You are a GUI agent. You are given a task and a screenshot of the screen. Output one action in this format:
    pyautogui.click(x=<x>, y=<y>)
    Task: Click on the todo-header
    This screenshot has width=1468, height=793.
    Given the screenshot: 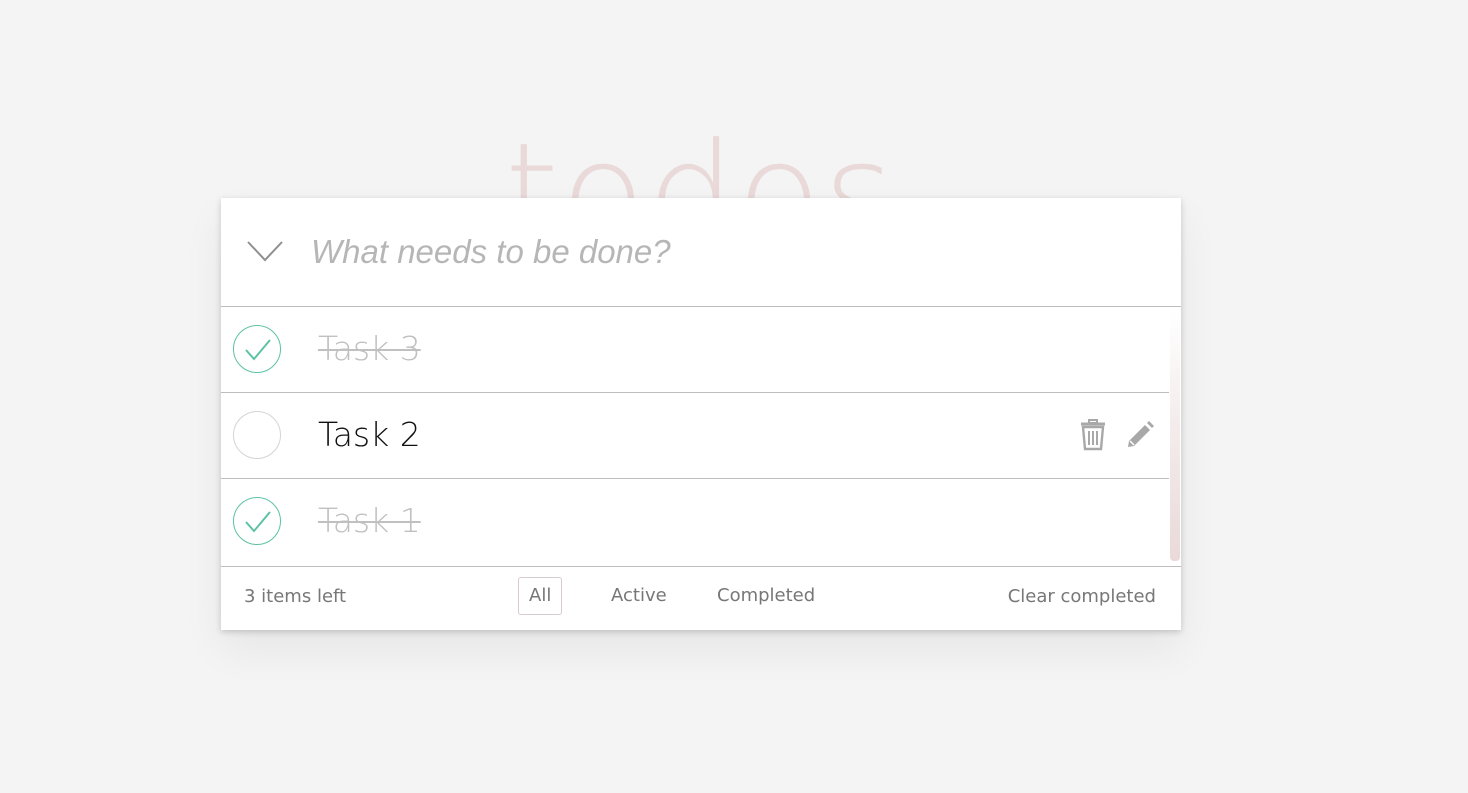 What is the action you would take?
    pyautogui.click(x=701, y=252)
    